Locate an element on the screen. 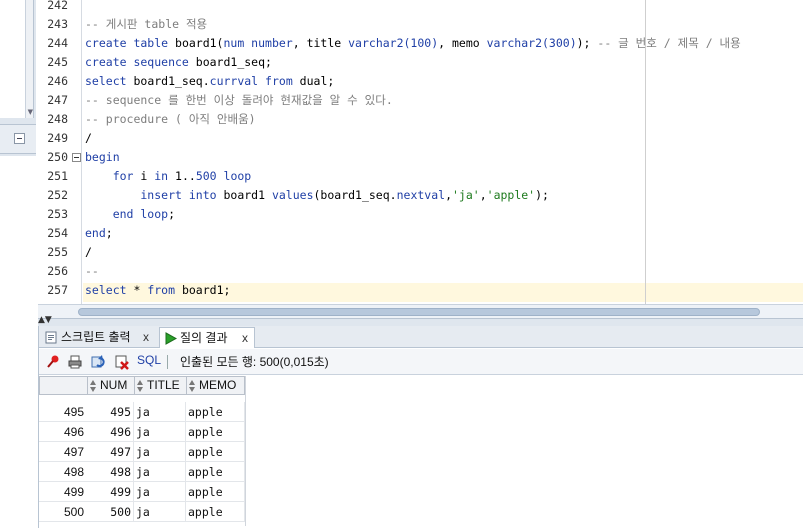 The height and width of the screenshot is (528, 803). code-line: -- sequence 를 한번 이상 돌려야 현재값을 알 수 있다. is located at coordinates (239, 100).